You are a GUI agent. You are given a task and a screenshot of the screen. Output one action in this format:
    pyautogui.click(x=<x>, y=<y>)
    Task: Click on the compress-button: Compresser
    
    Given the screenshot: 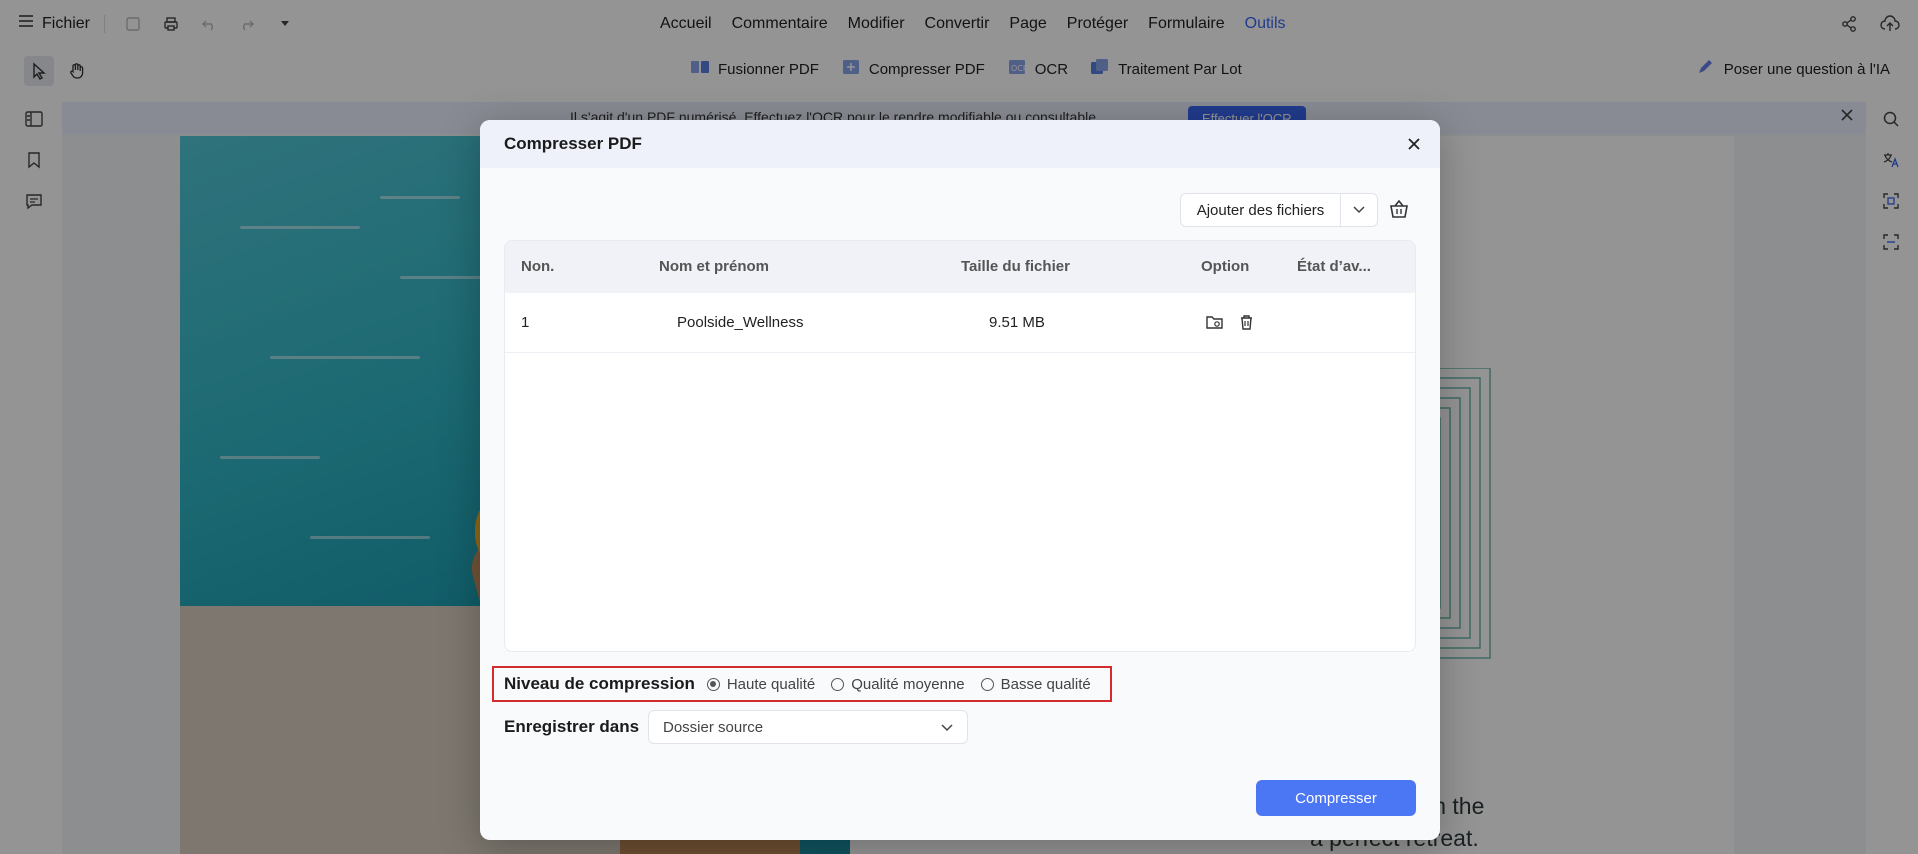 What is the action you would take?
    pyautogui.click(x=1336, y=798)
    